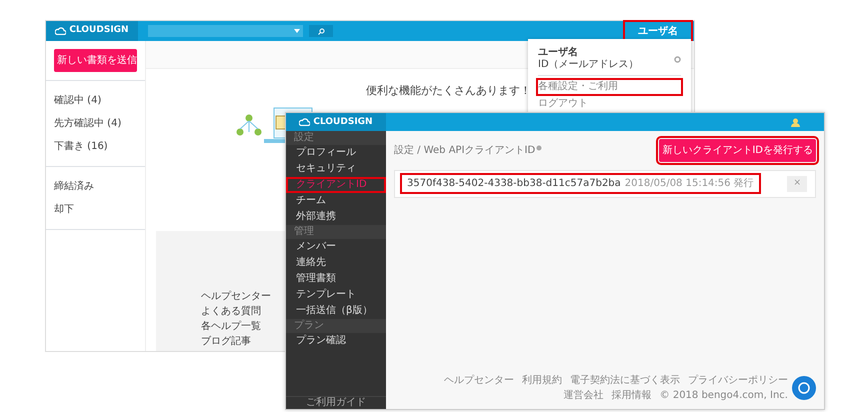 This screenshot has height=412, width=855. I want to click on search-field, so click(225, 31).